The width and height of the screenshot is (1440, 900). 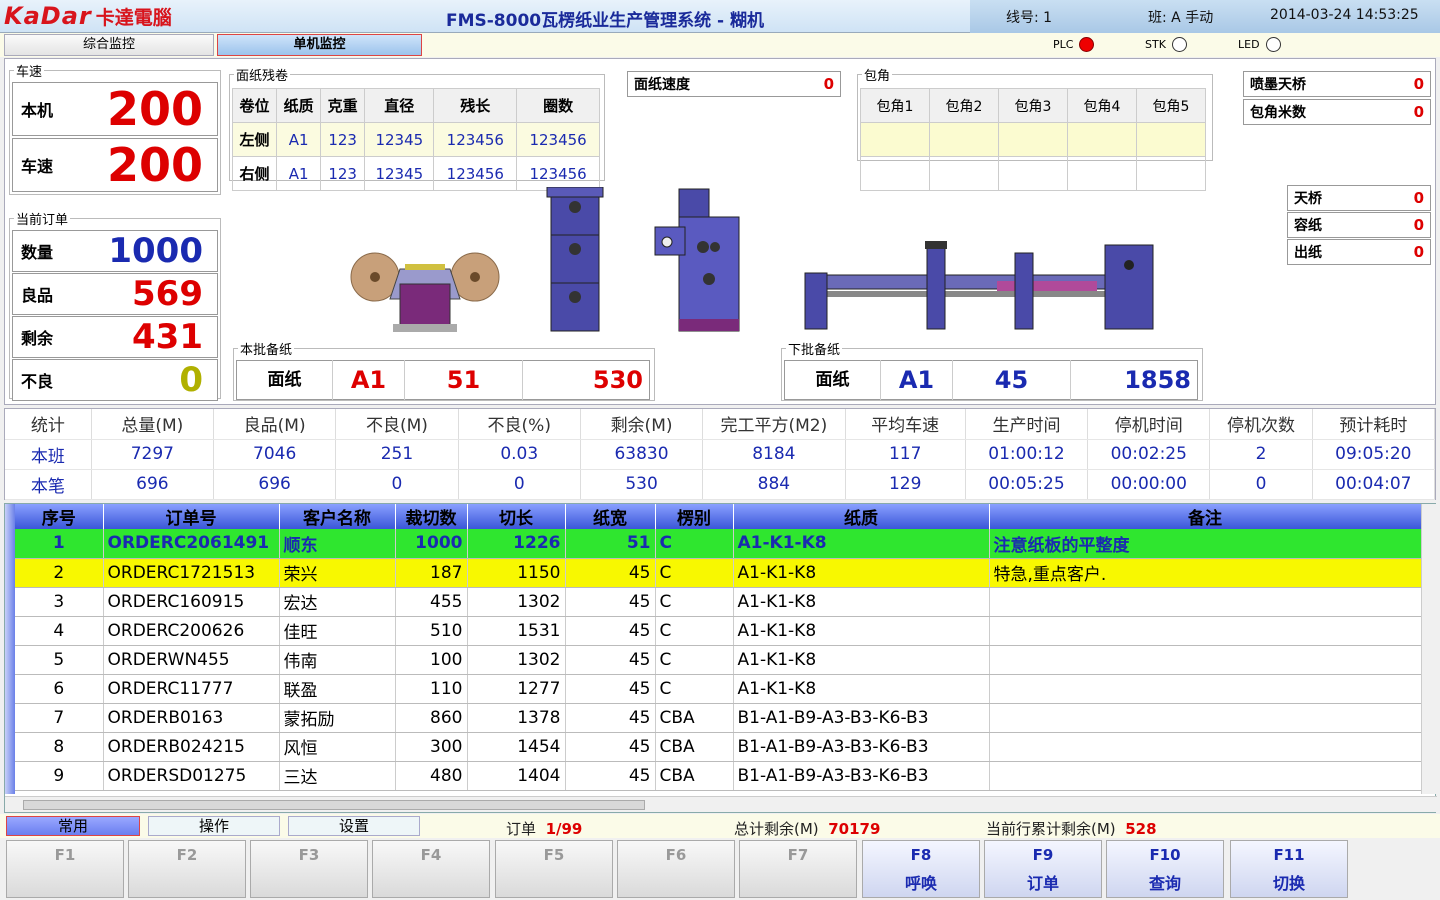 I want to click on bridge-box: 天桥 0, so click(x=1359, y=198).